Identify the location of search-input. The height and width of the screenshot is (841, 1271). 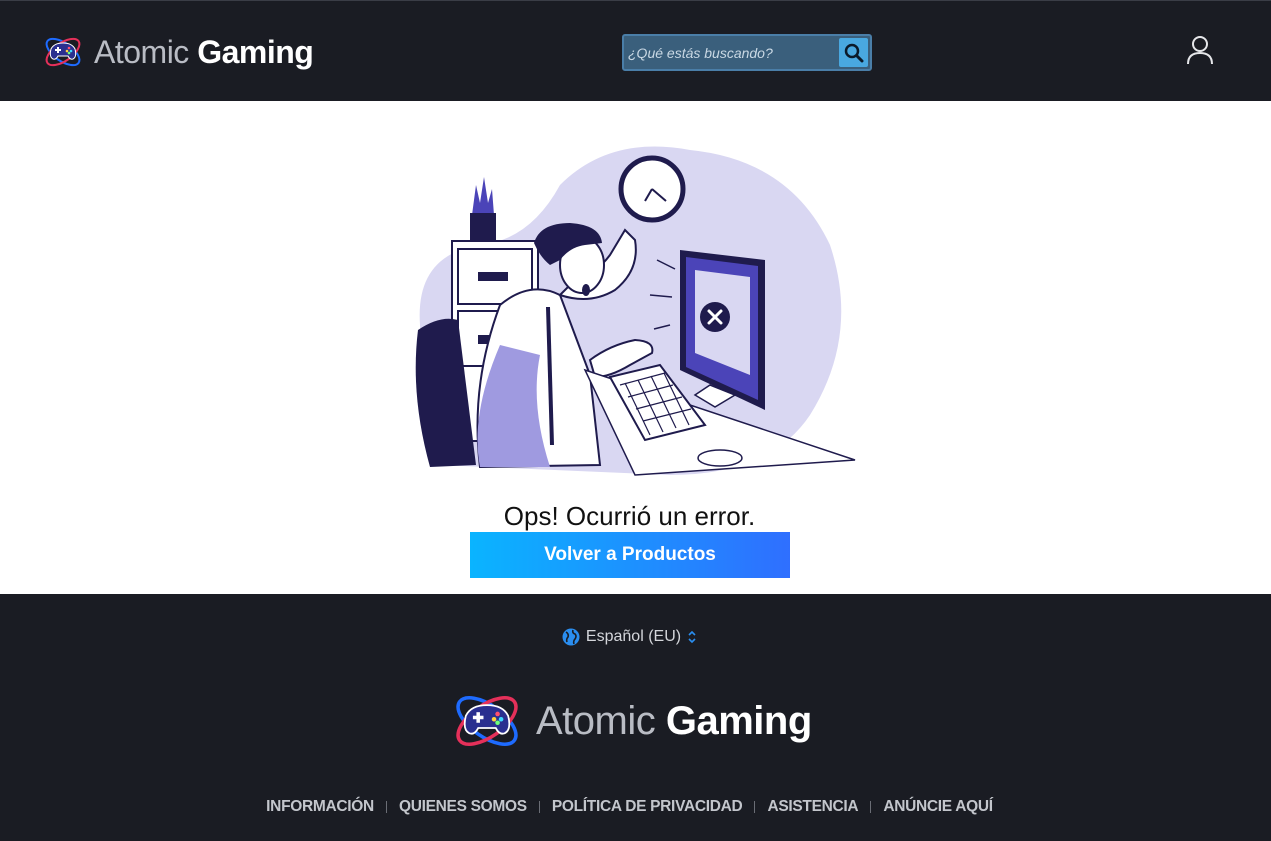
(733, 53).